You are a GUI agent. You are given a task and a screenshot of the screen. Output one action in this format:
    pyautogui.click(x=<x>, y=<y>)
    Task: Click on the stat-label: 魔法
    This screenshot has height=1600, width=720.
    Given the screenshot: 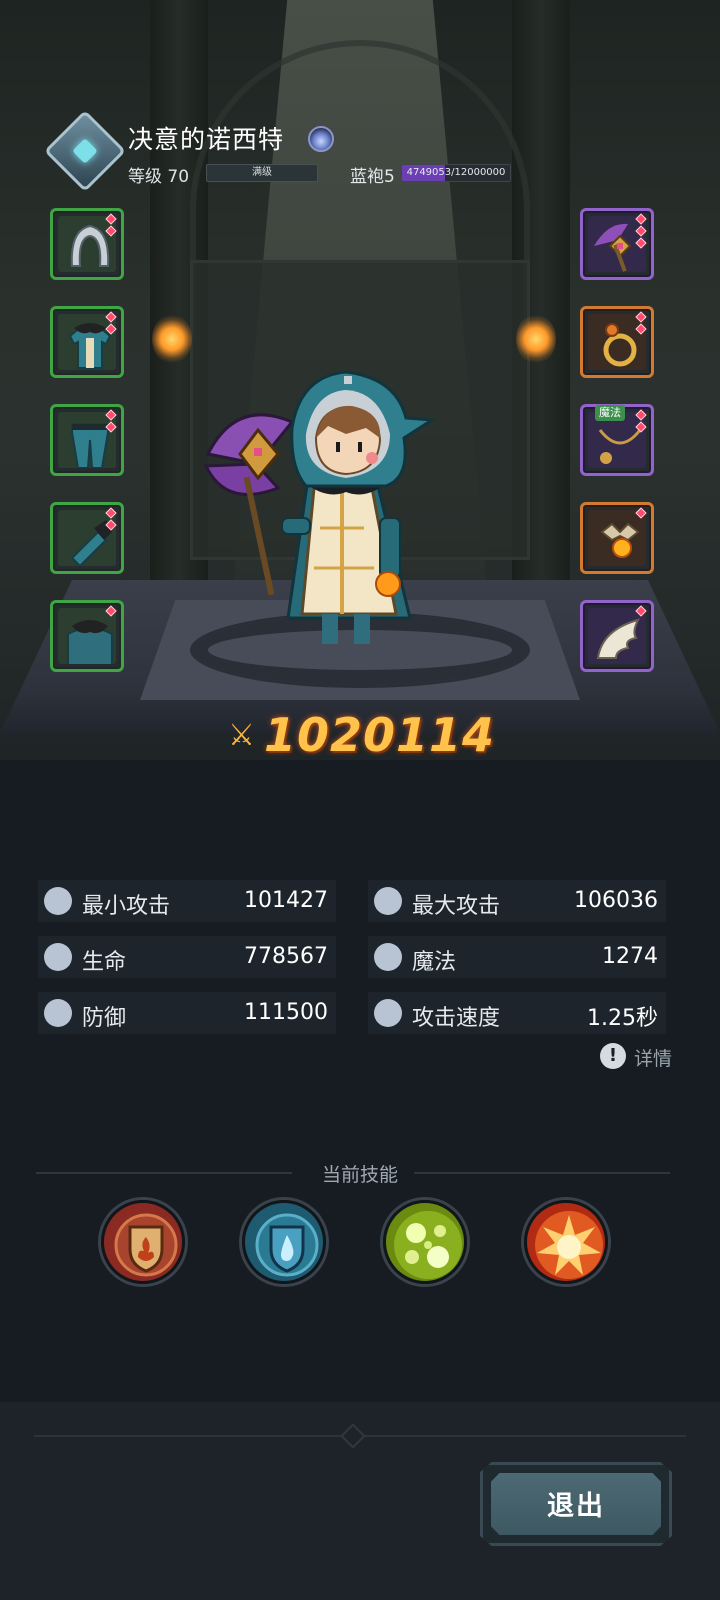 What is the action you would take?
    pyautogui.click(x=434, y=962)
    